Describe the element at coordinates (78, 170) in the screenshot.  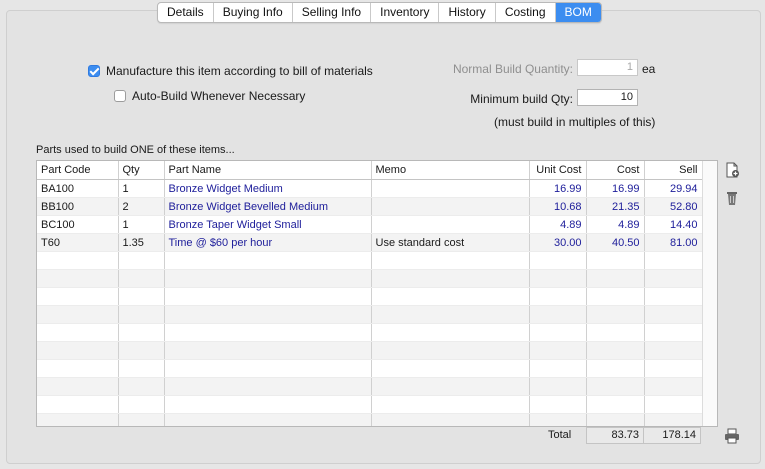
I see `column-header-part-code: Part Code` at that location.